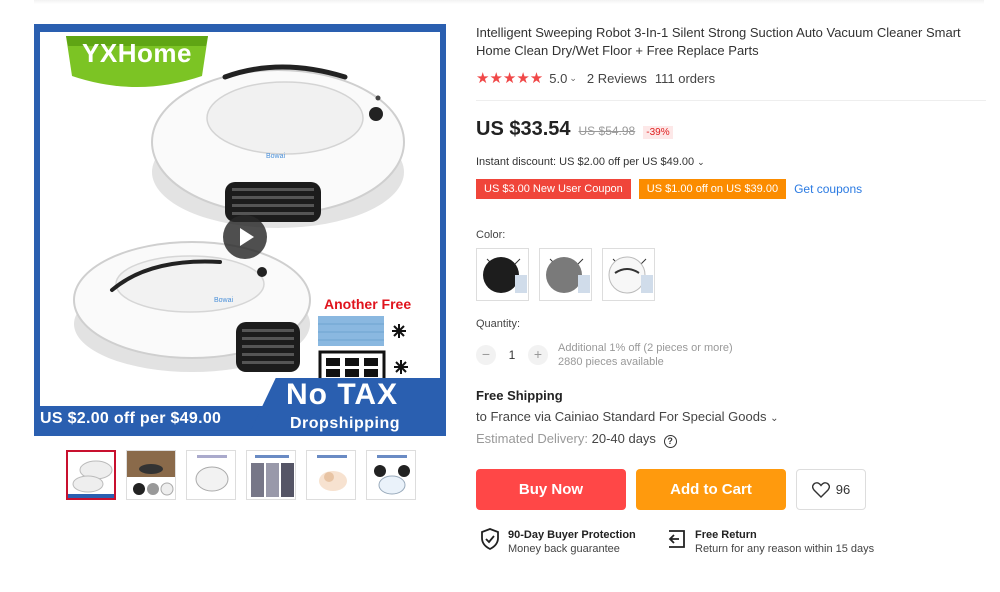 The width and height of the screenshot is (1000, 592). What do you see at coordinates (519, 395) in the screenshot?
I see `shipping-title: Free Shipping` at bounding box center [519, 395].